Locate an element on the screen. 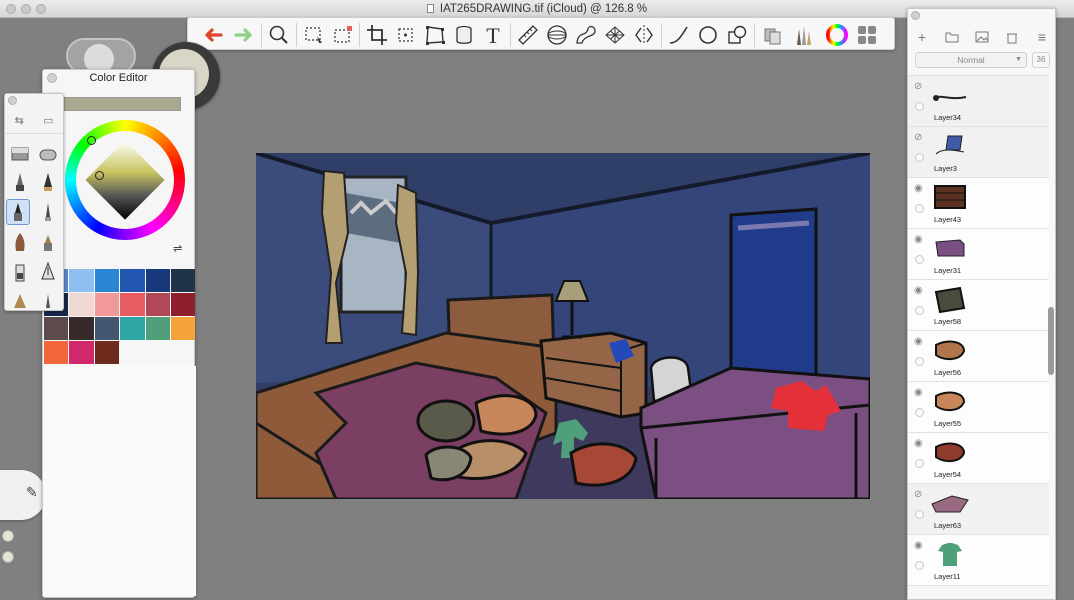 Image resolution: width=1074 pixels, height=600 pixels. brush-settings-icon: ⇆ is located at coordinates (19, 120).